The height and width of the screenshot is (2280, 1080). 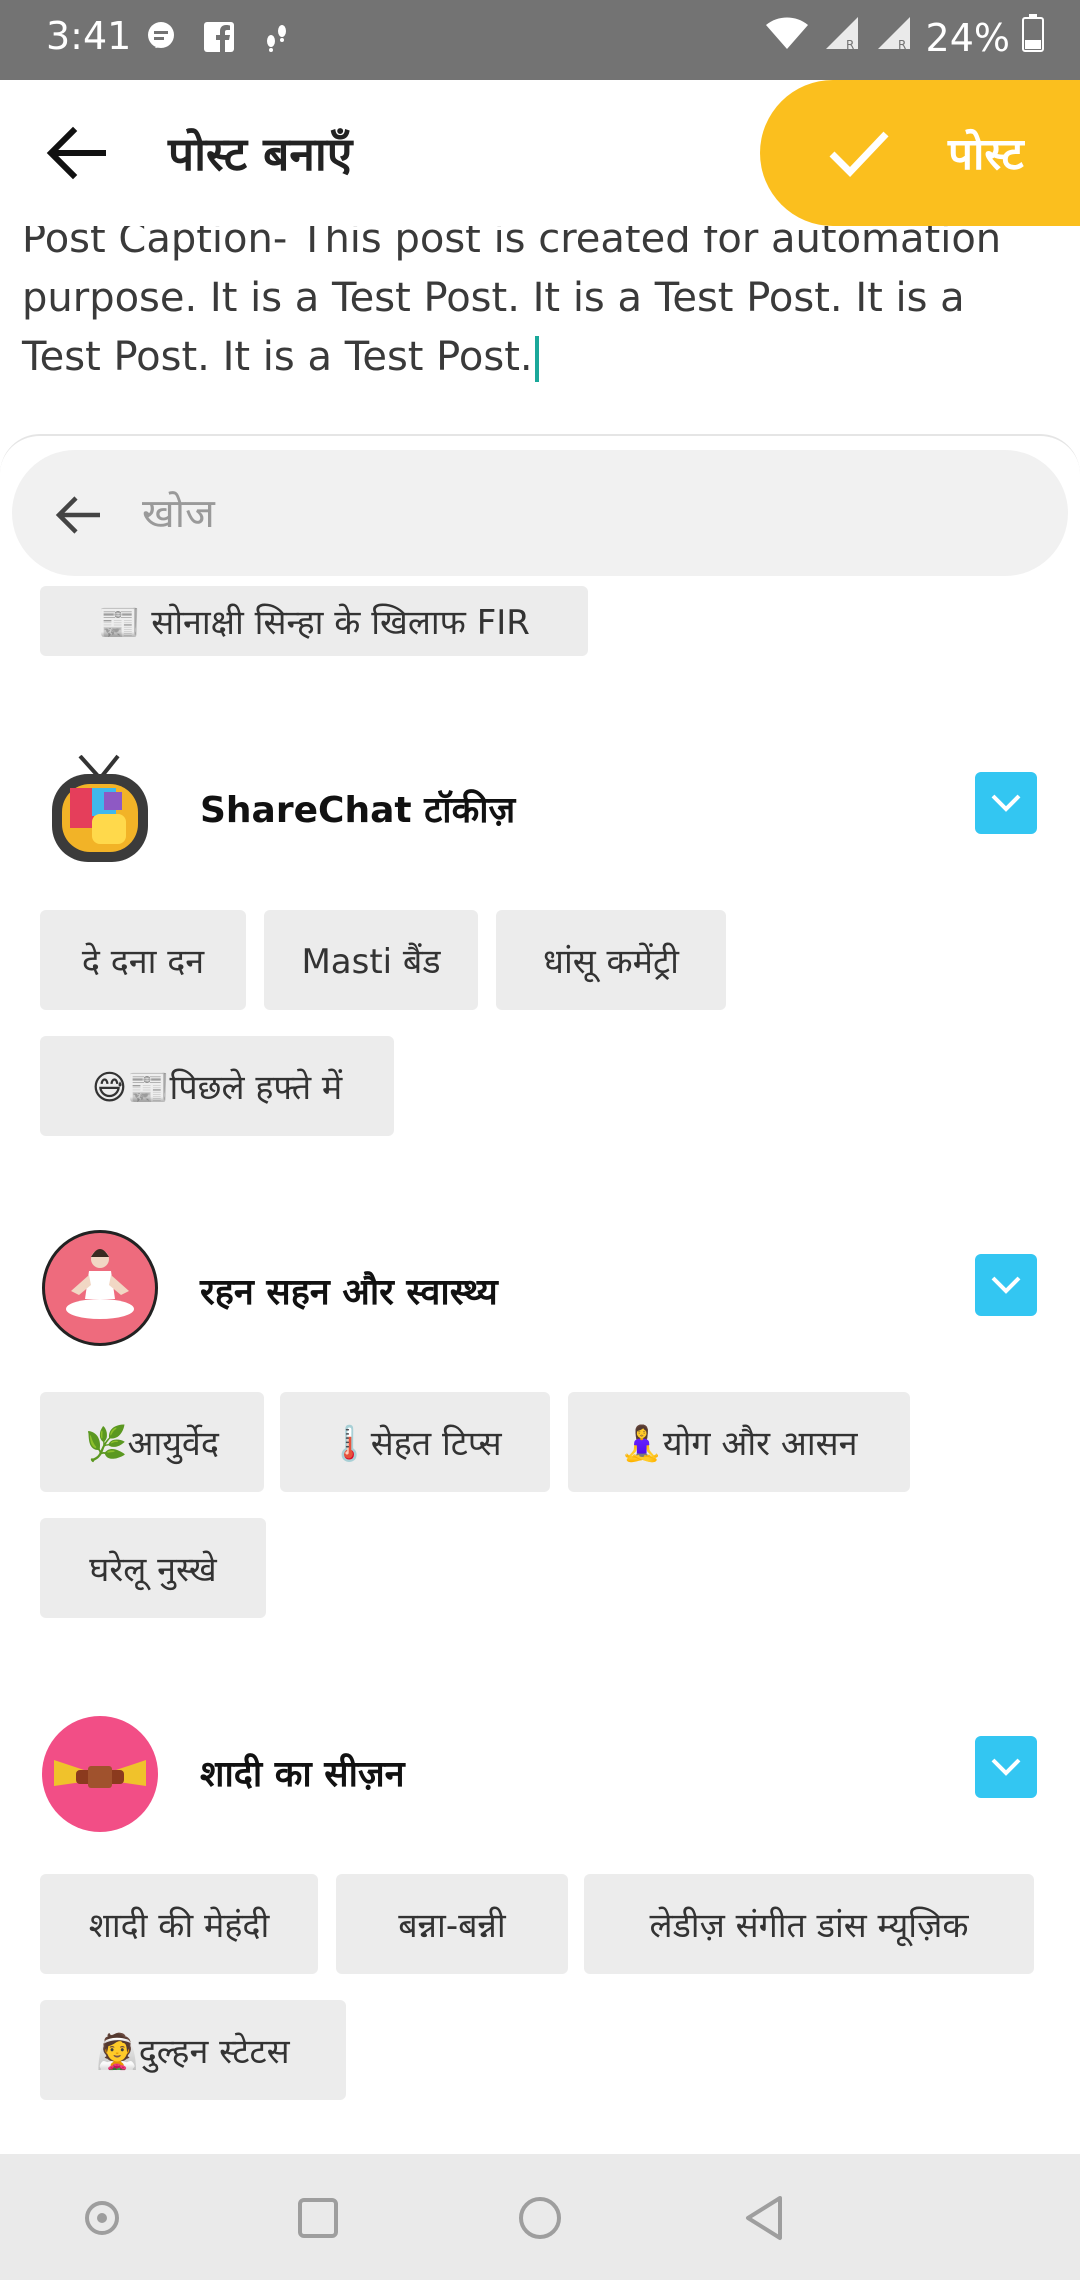 I want to click on notification-icons, so click(x=219, y=37).